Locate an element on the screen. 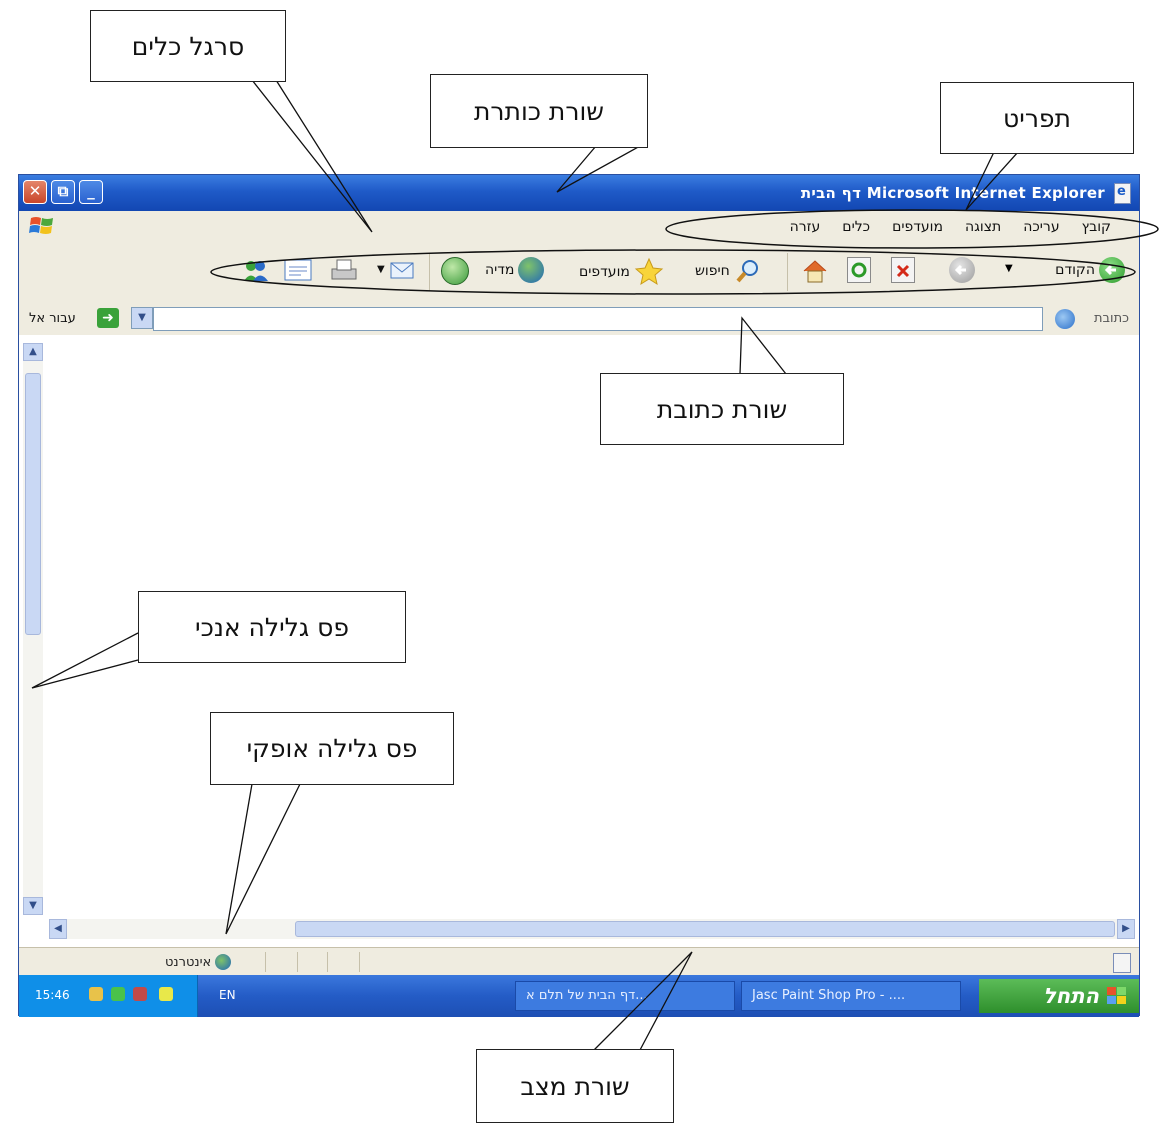 The height and width of the screenshot is (1128, 1163). zone-label: אינטרנט is located at coordinates (188, 962).